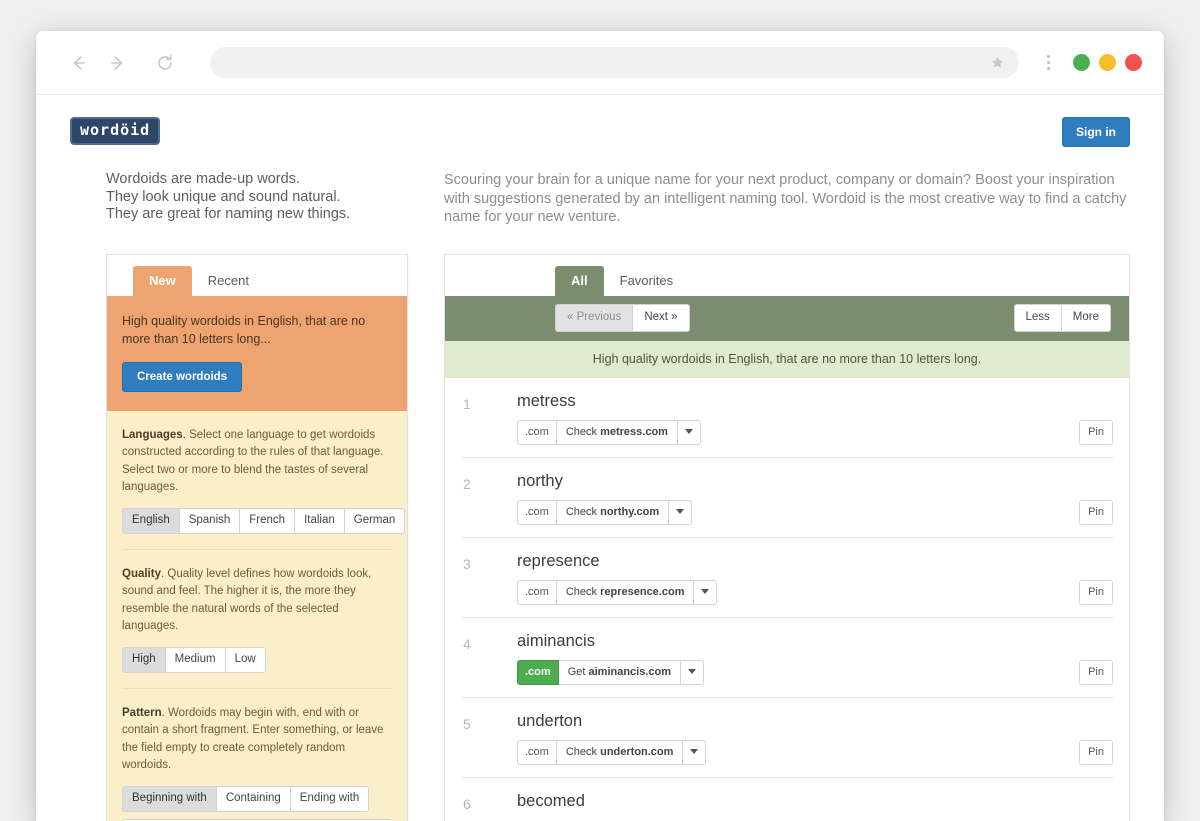 This screenshot has width=1200, height=821. What do you see at coordinates (815, 418) in the screenshot?
I see `row-content: metress .com Check metress.com` at bounding box center [815, 418].